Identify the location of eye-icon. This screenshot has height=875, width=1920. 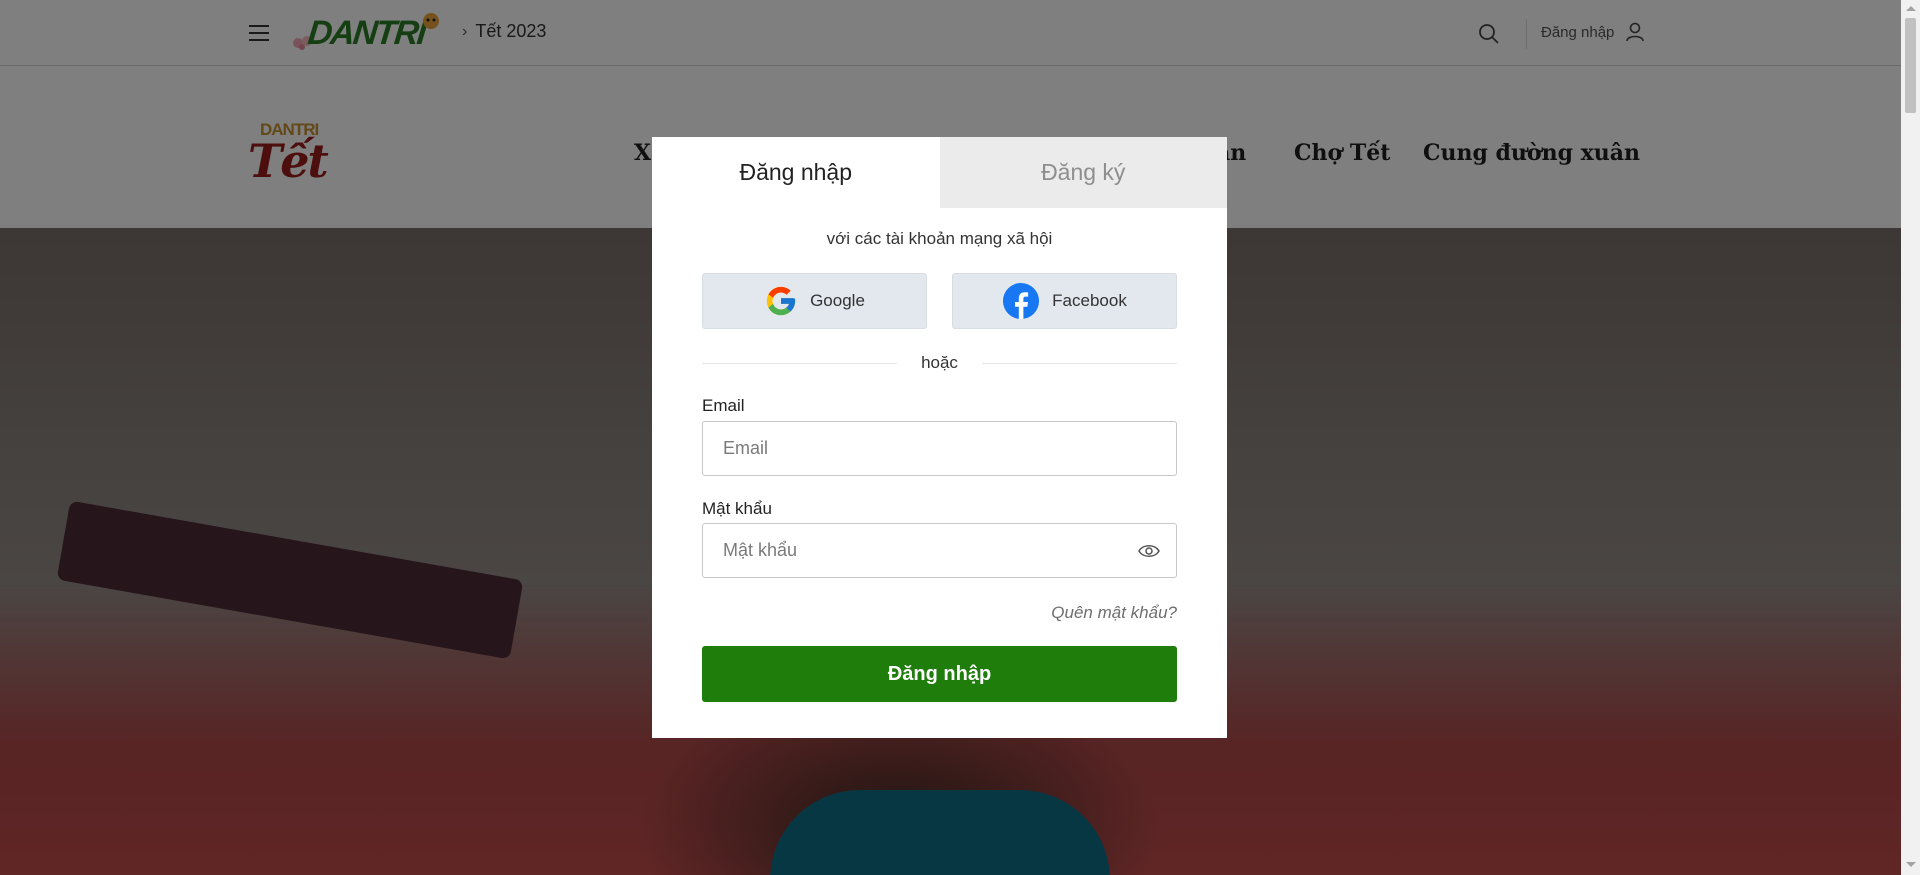
(1149, 551).